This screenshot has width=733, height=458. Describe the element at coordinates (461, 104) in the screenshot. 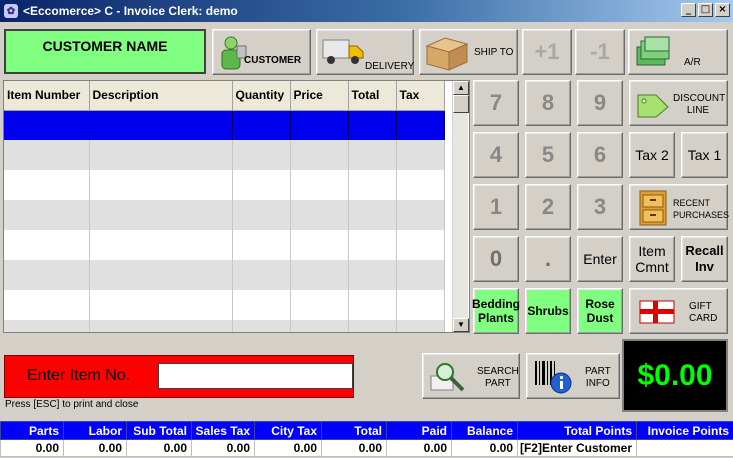

I see `scroll-thumb` at that location.